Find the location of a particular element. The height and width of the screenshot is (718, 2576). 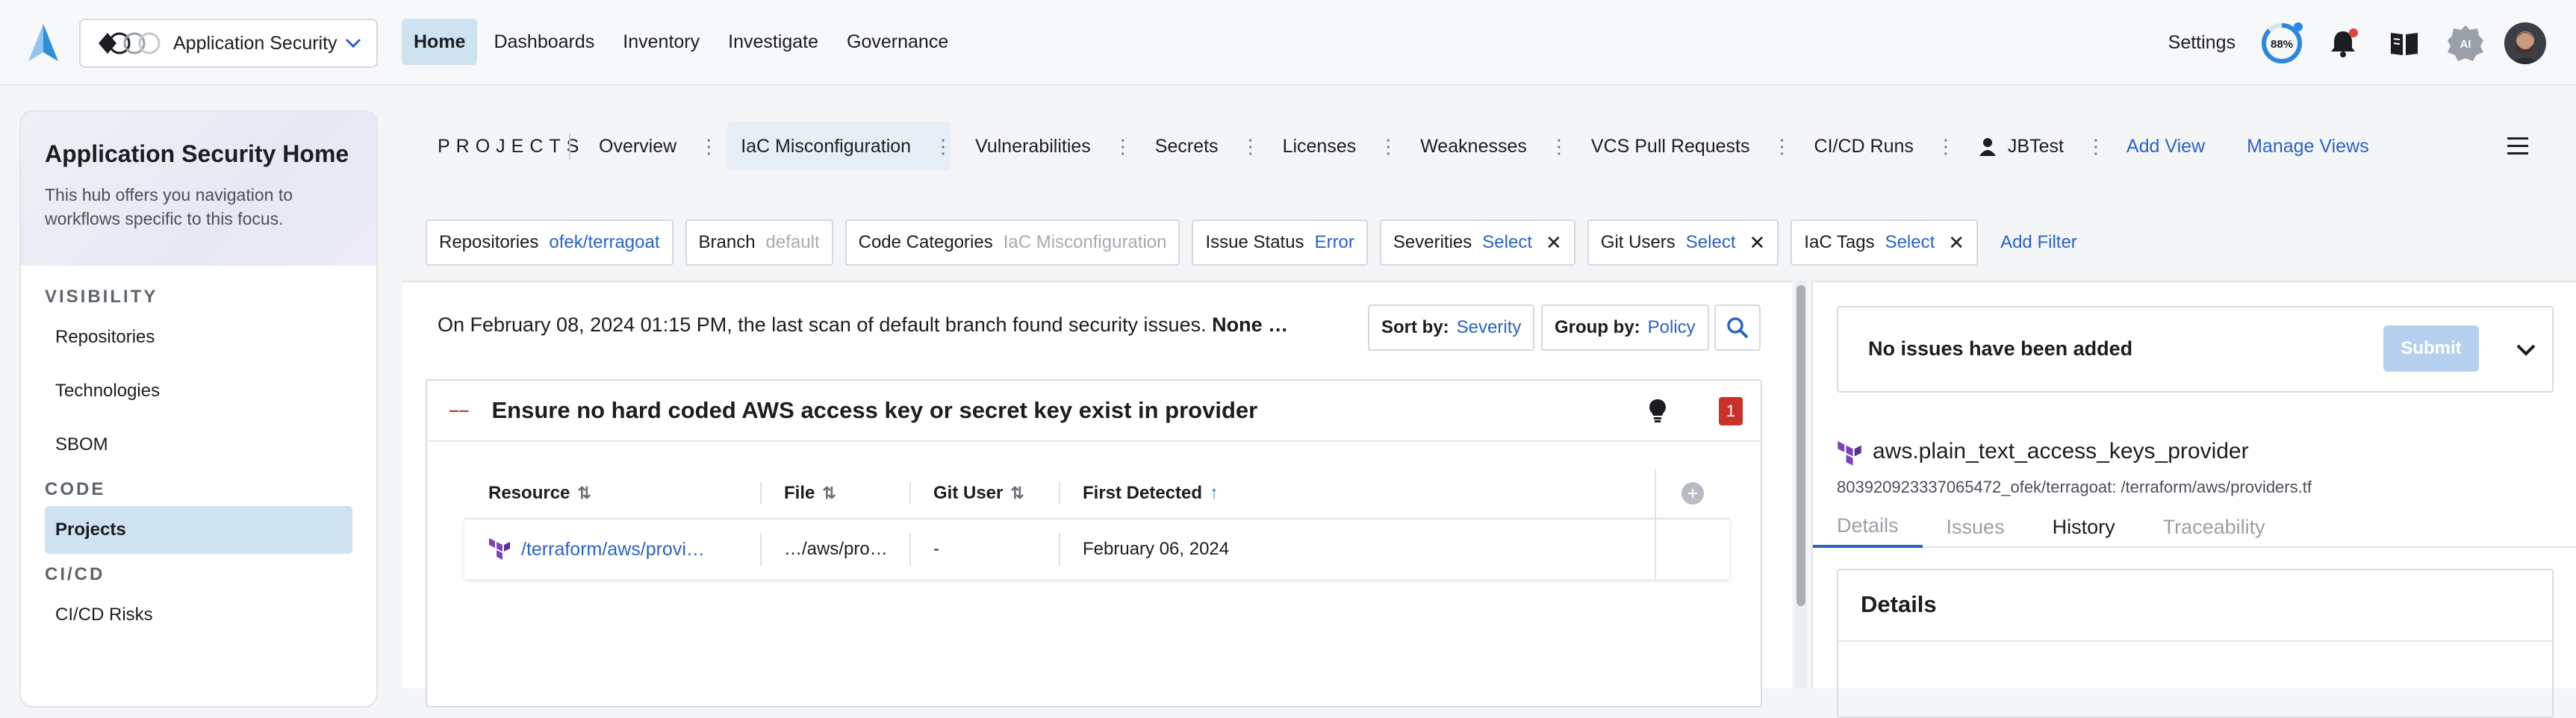

filter-key: Code Categories is located at coordinates (925, 242).